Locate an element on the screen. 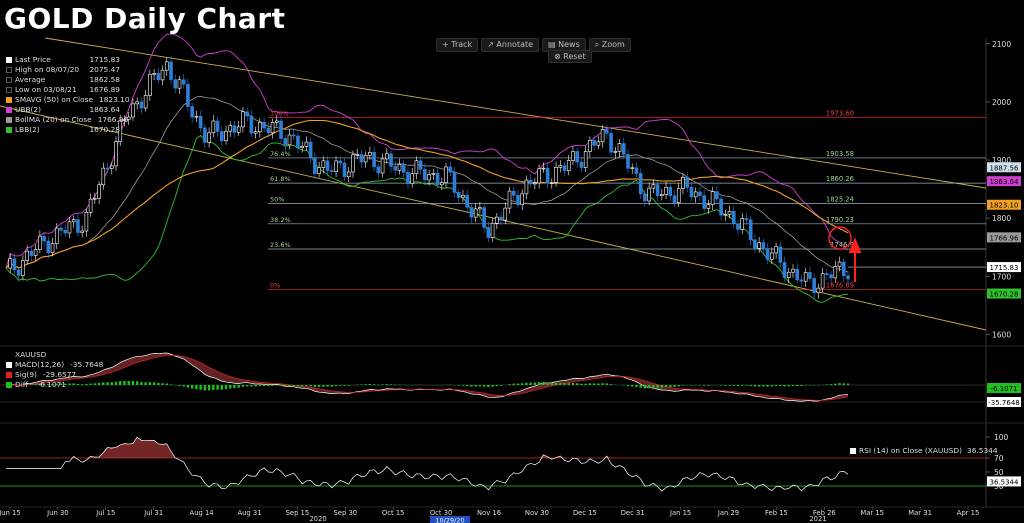 Image resolution: width=1024 pixels, height=523 pixels. track-button: + Track is located at coordinates (457, 45).